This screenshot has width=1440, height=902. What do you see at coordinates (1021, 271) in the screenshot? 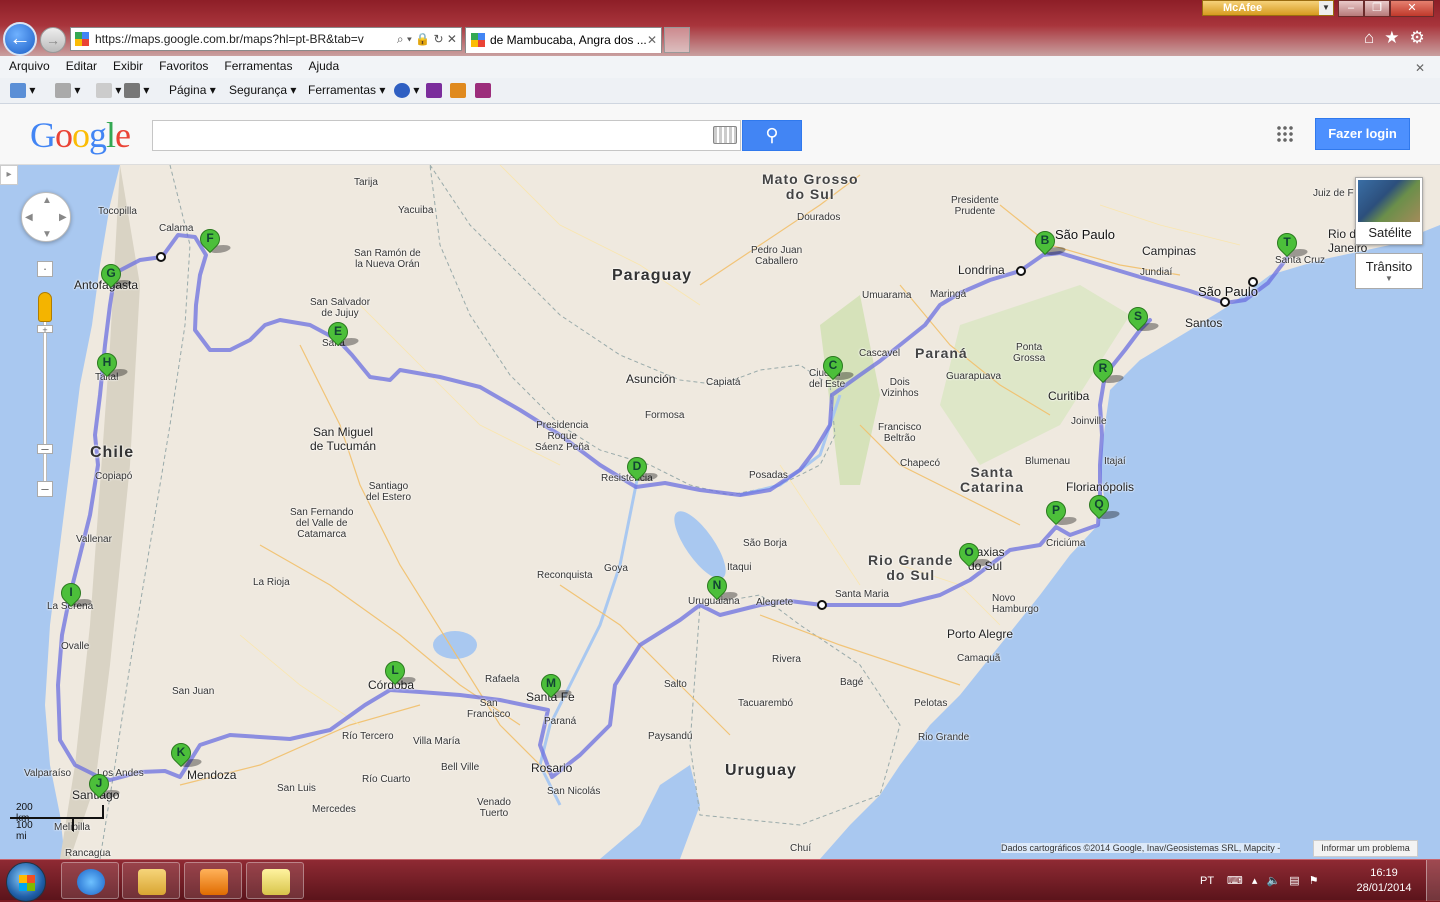
I see `waypoint-londrina` at bounding box center [1021, 271].